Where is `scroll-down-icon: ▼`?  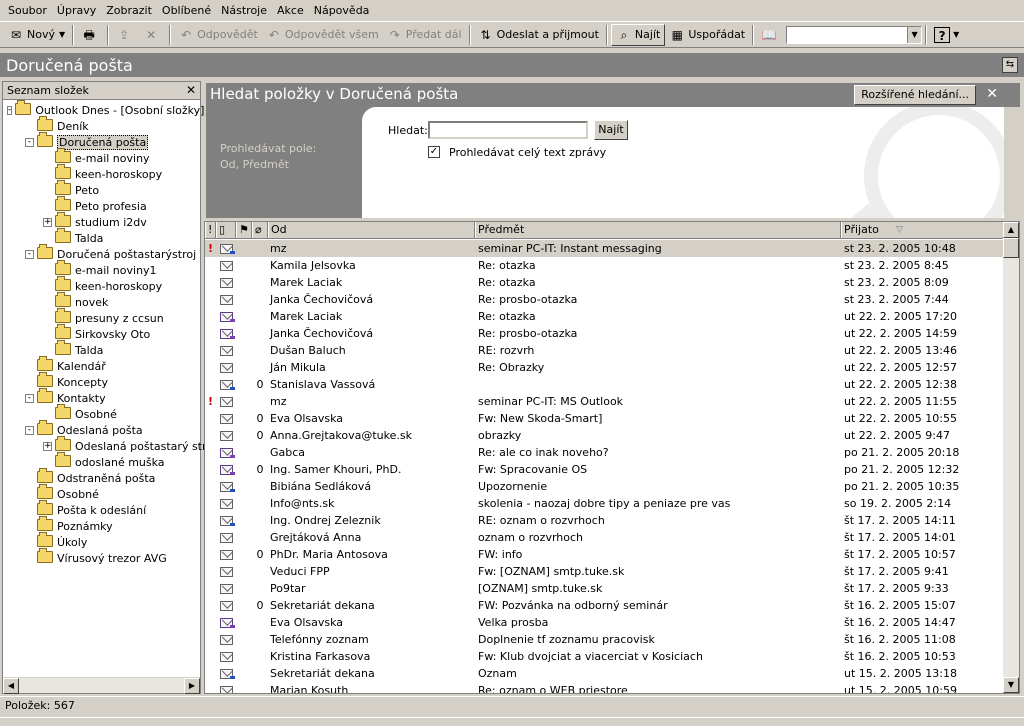
scroll-down-icon: ▼ is located at coordinates (1011, 685).